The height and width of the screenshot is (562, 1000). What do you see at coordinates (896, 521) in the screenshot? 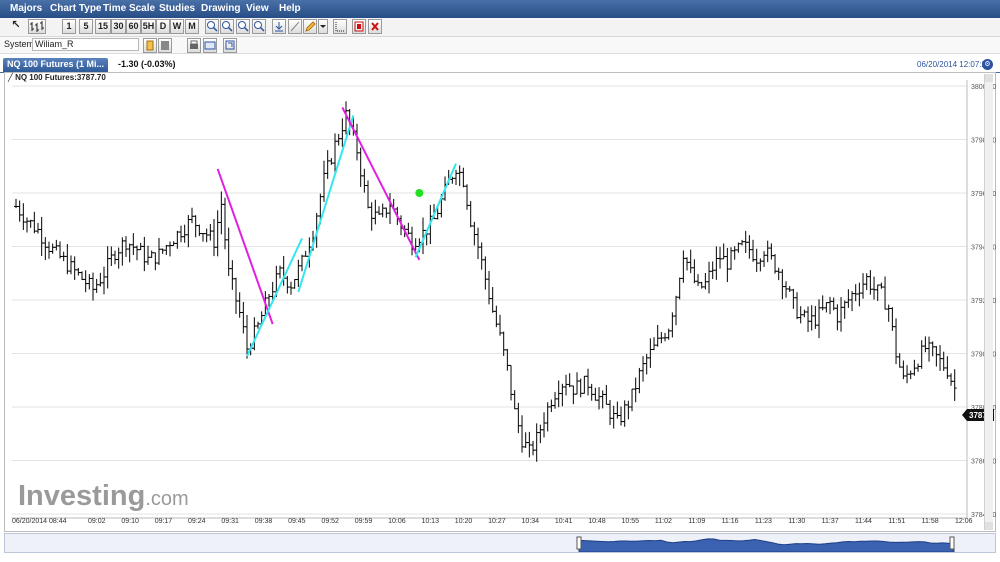
I see `x-tick-label: 11:51` at bounding box center [896, 521].